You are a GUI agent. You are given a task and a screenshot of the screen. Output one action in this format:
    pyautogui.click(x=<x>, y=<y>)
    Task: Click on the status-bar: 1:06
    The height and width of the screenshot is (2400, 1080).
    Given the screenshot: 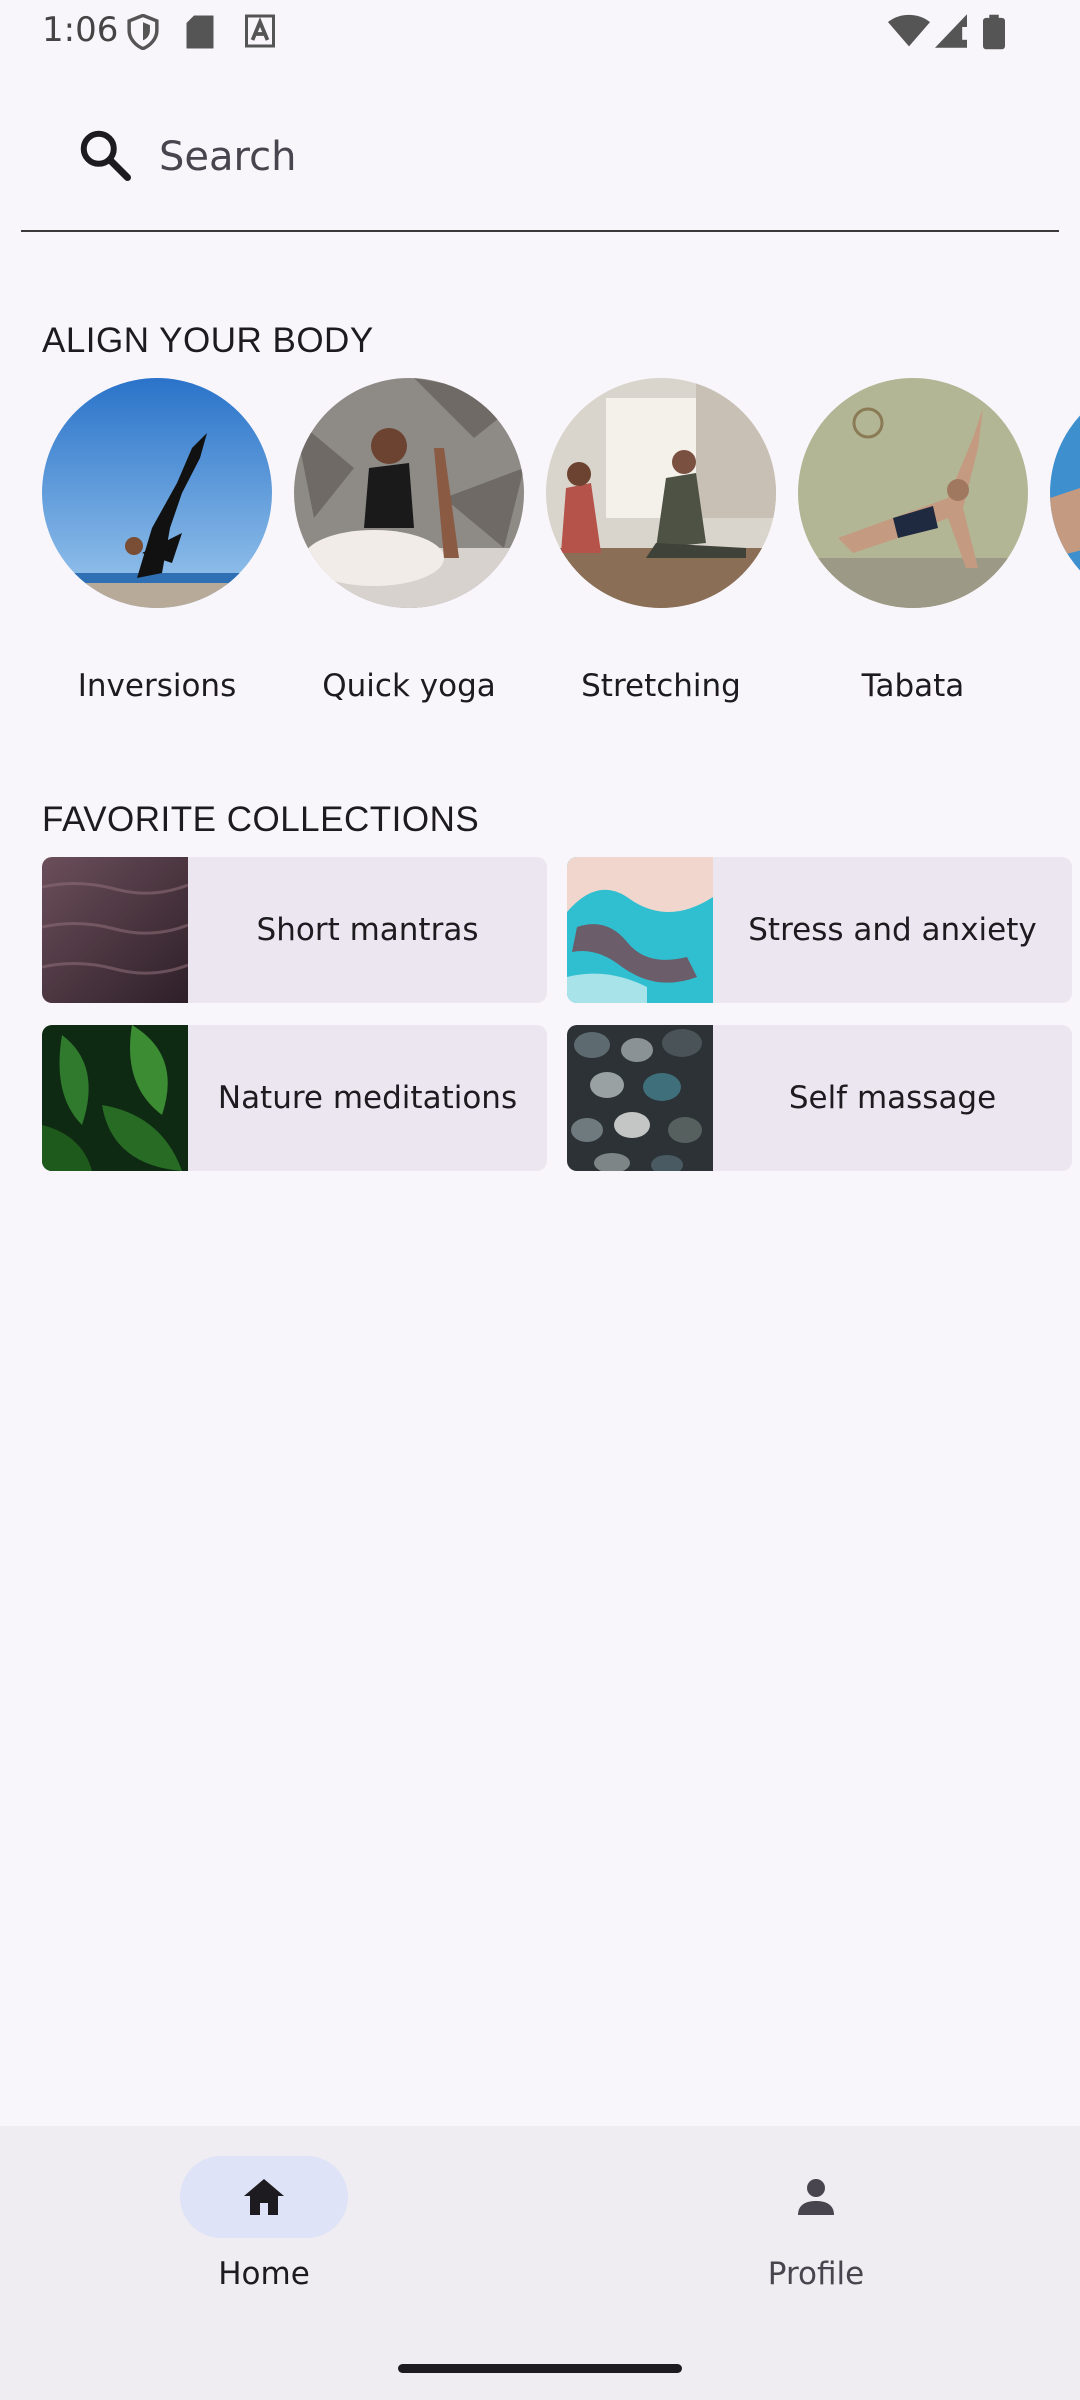 What is the action you would take?
    pyautogui.click(x=540, y=32)
    